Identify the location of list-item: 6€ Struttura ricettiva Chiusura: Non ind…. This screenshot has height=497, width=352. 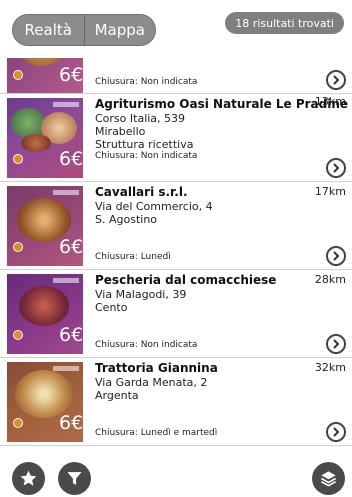
(176, 76).